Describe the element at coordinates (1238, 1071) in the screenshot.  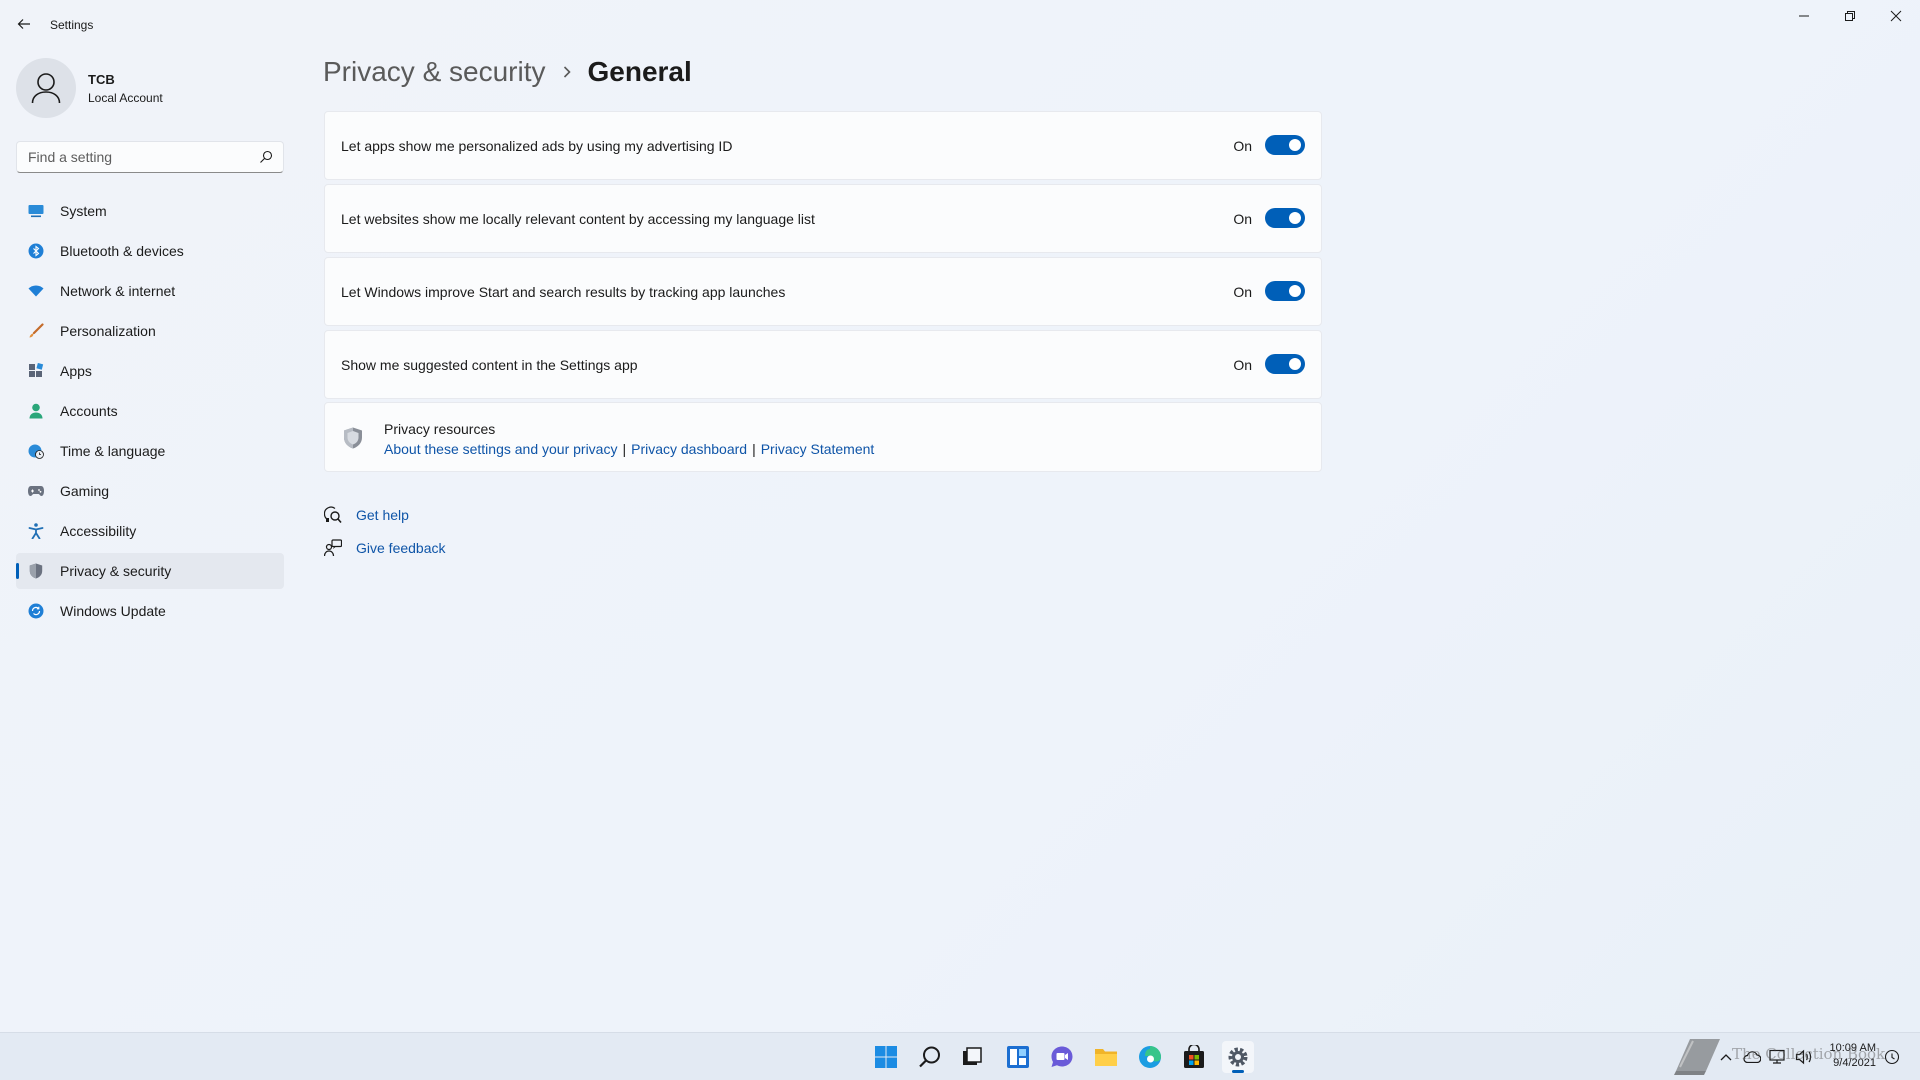
I see `active-app-indicator` at that location.